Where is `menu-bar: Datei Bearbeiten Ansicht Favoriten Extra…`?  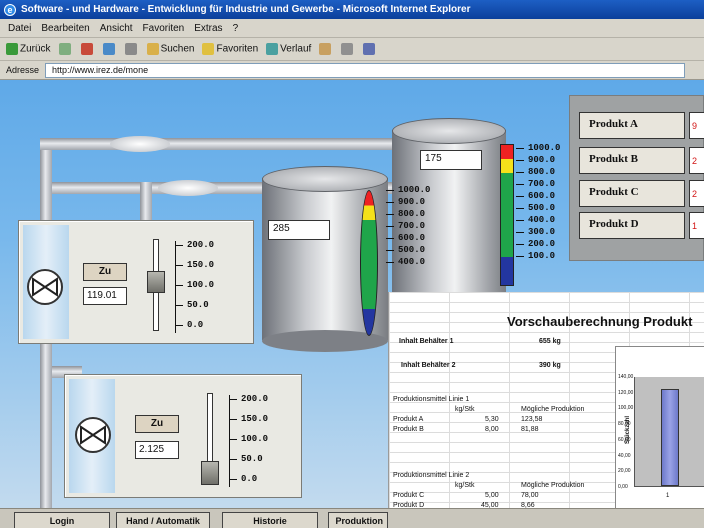
menu-bar: Datei Bearbeiten Ansicht Favoriten Extra… is located at coordinates (352, 28).